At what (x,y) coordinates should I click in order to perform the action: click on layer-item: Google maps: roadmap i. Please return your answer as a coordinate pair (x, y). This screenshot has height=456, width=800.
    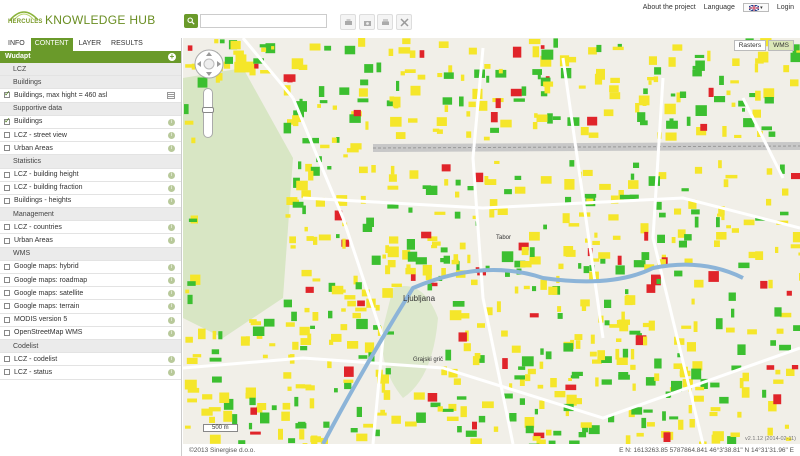
    Looking at the image, I should click on (90, 281).